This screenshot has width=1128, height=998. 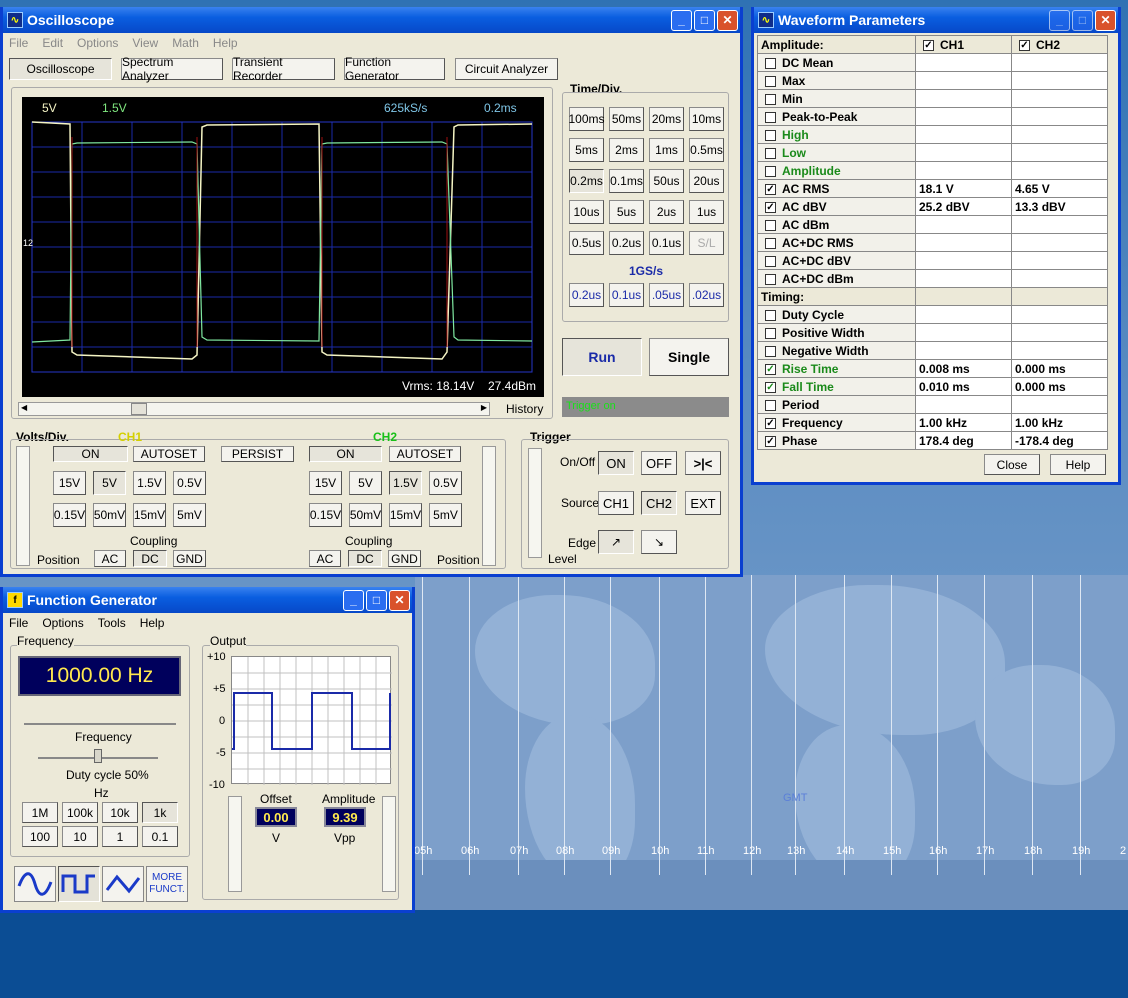 I want to click on timediv-2ms: 2ms, so click(x=626, y=150).